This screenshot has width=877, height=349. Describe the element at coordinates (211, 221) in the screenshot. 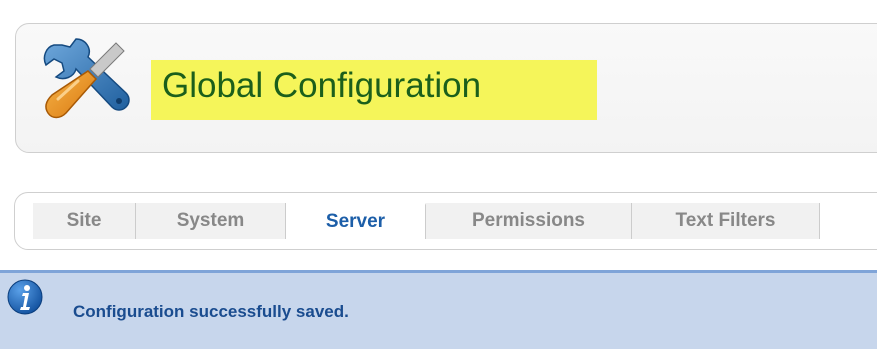

I see `tab-system: System` at that location.